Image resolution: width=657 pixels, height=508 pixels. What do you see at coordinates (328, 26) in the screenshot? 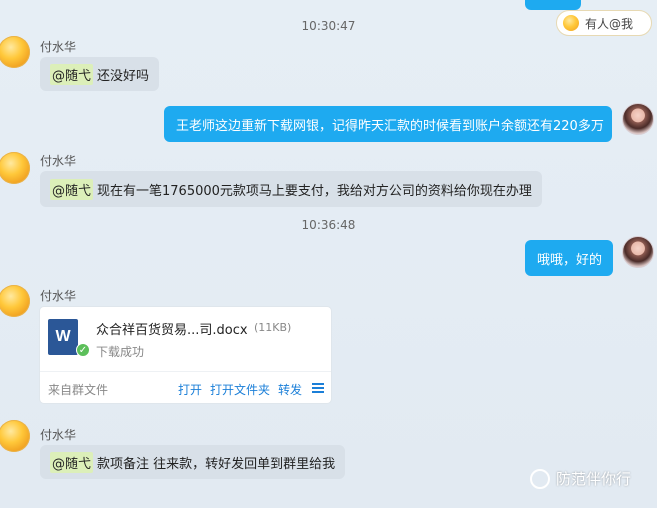
I see `timestamp: 10:30:47` at bounding box center [328, 26].